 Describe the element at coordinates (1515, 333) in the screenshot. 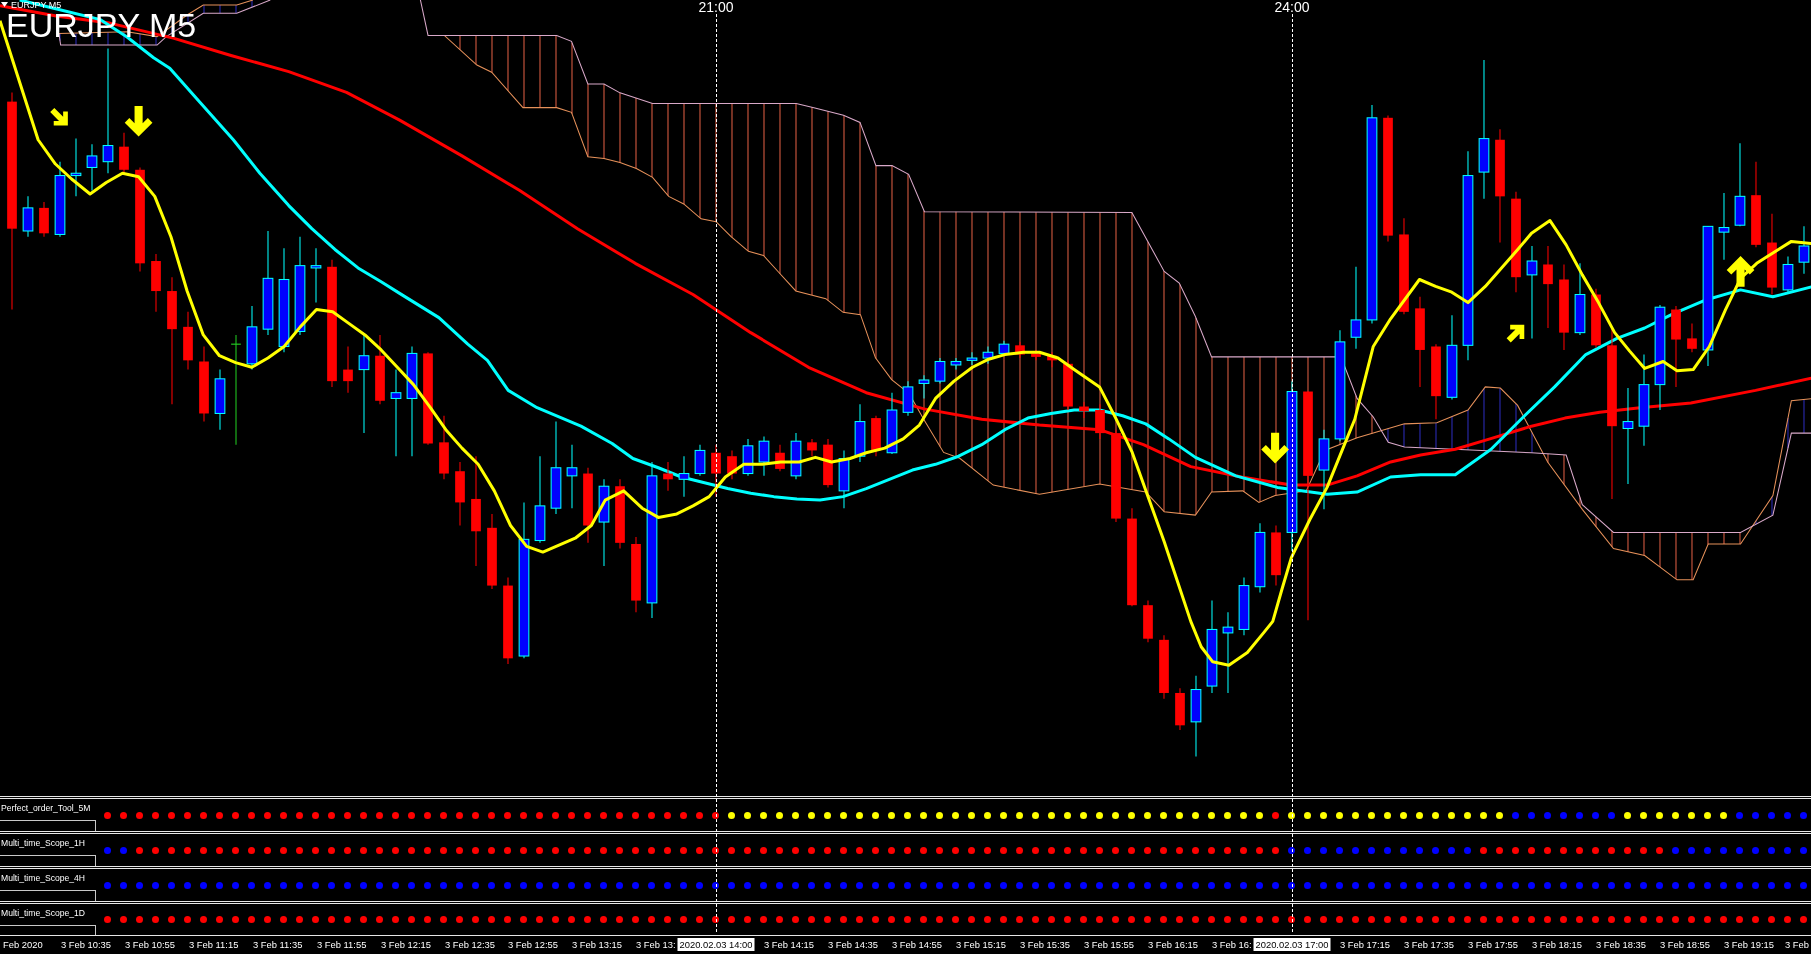

I see `up-right-arrow-icon` at that location.